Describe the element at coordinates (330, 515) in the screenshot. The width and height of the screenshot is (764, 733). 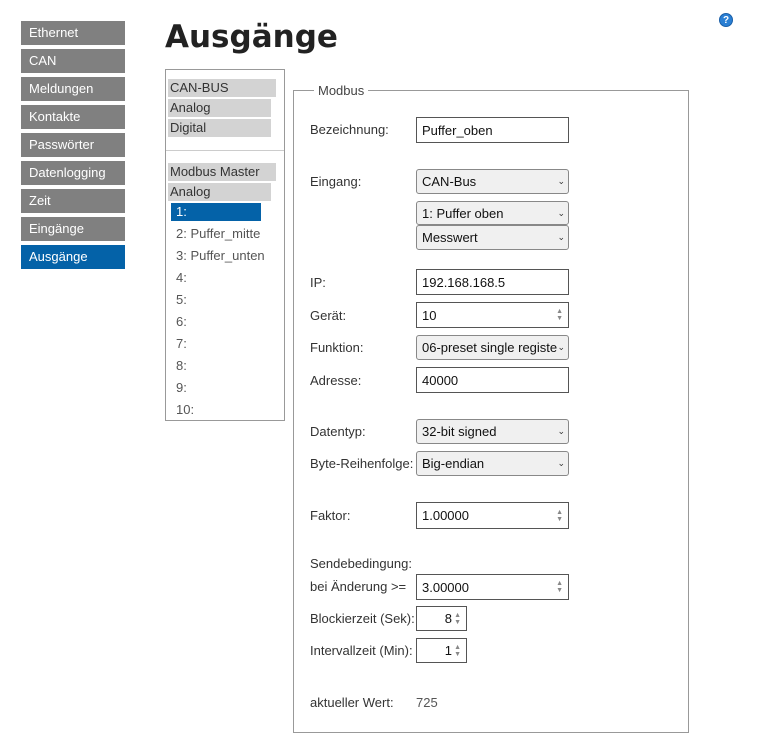
I see `faktor-label: Faktor:` at that location.